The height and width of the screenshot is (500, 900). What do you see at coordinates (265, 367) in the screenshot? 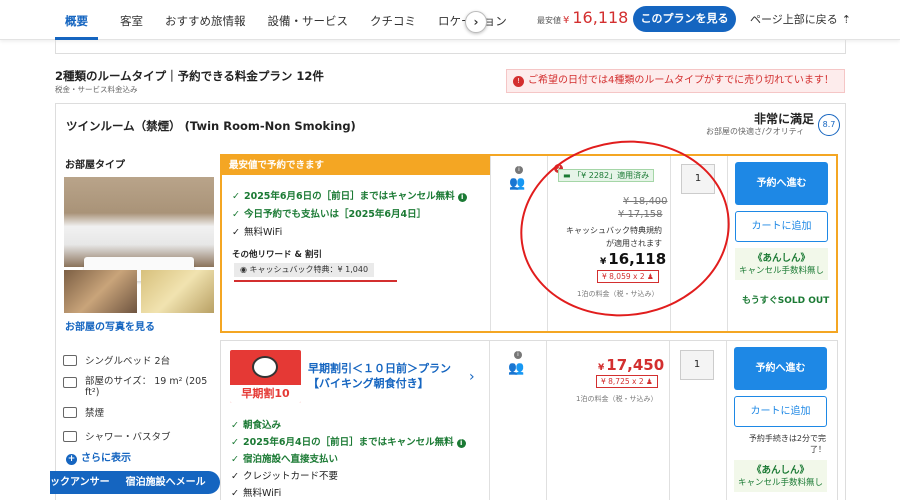
I see `sheep-mascot-icon` at bounding box center [265, 367].